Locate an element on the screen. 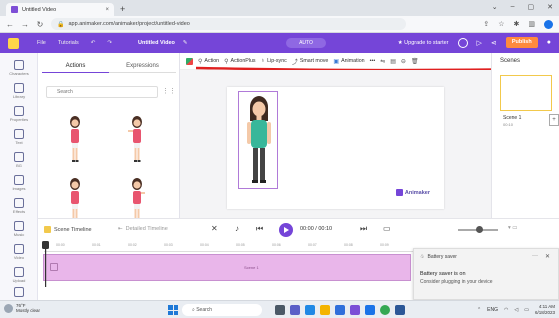 The image size is (559, 318). forward-icon: → is located at coordinates (25, 24).